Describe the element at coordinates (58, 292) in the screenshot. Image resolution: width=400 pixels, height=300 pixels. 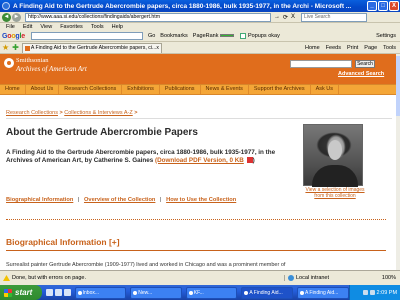
I see `quick-launch-desktop-icon` at that location.